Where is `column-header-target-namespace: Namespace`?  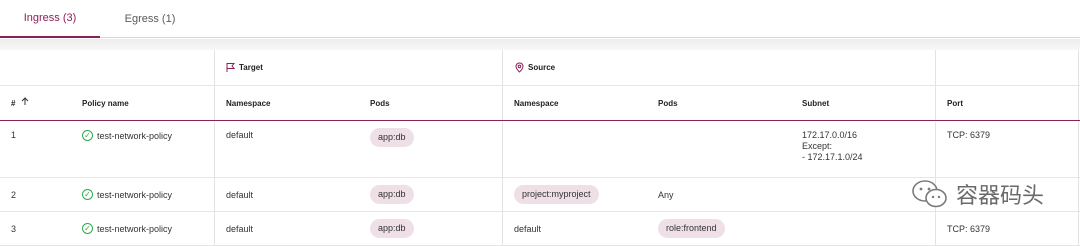 column-header-target-namespace: Namespace is located at coordinates (248, 103).